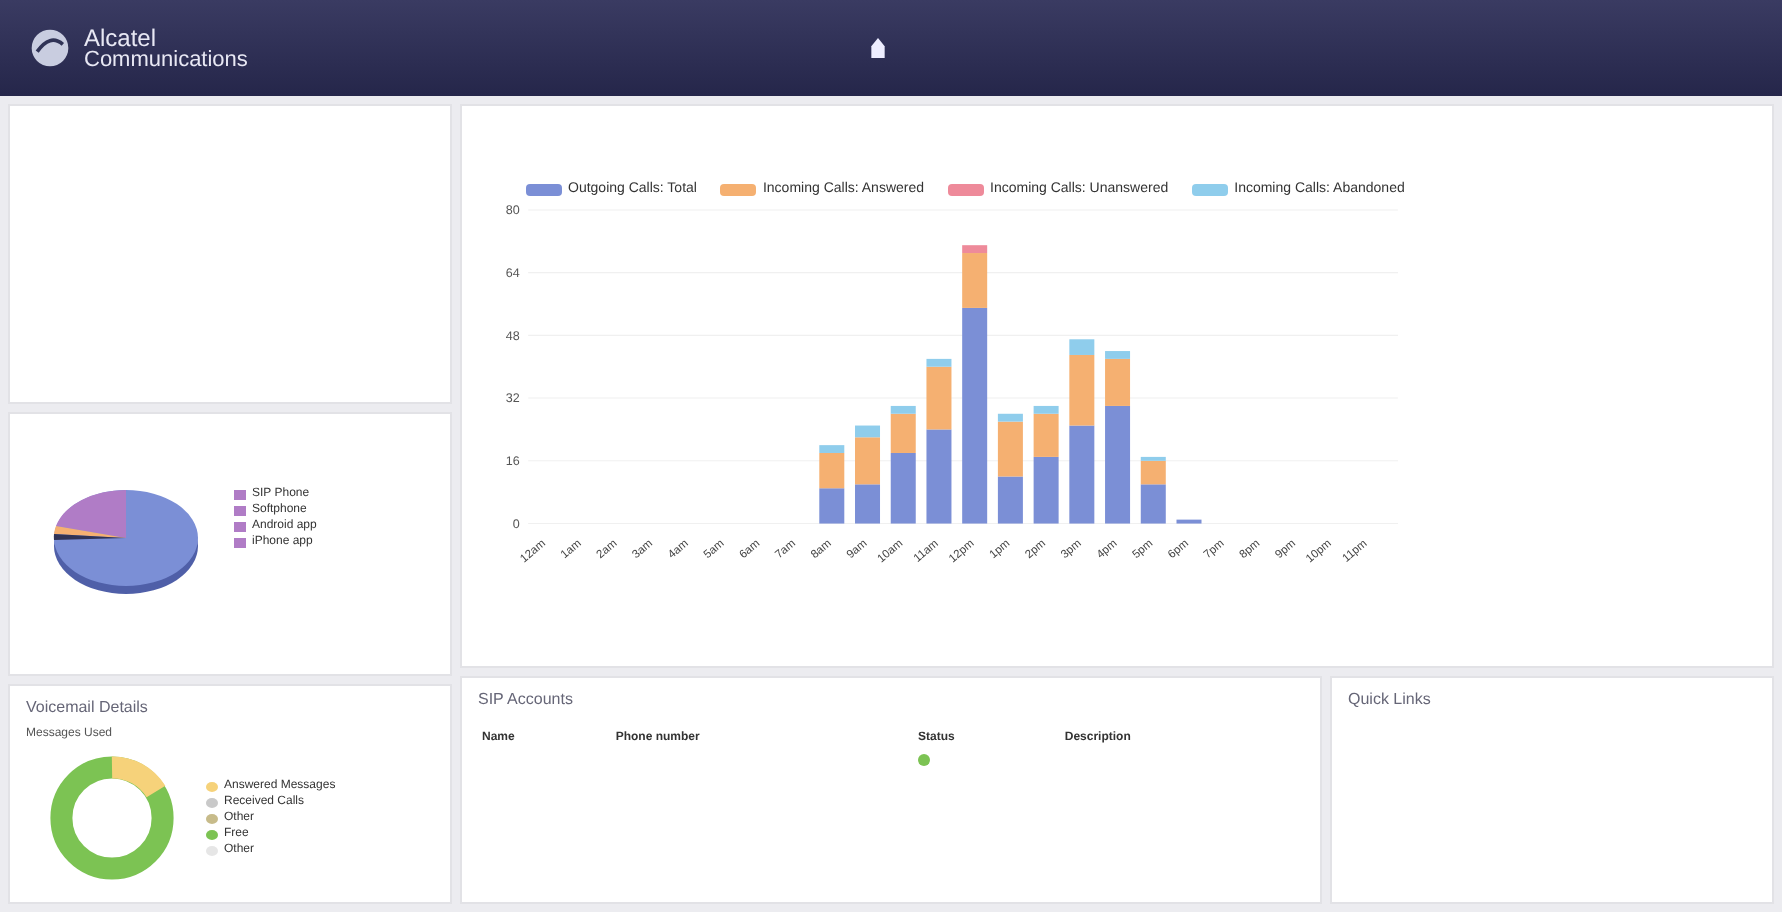 This screenshot has height=912, width=1782. I want to click on panel-title: SIP Accounts, so click(526, 699).